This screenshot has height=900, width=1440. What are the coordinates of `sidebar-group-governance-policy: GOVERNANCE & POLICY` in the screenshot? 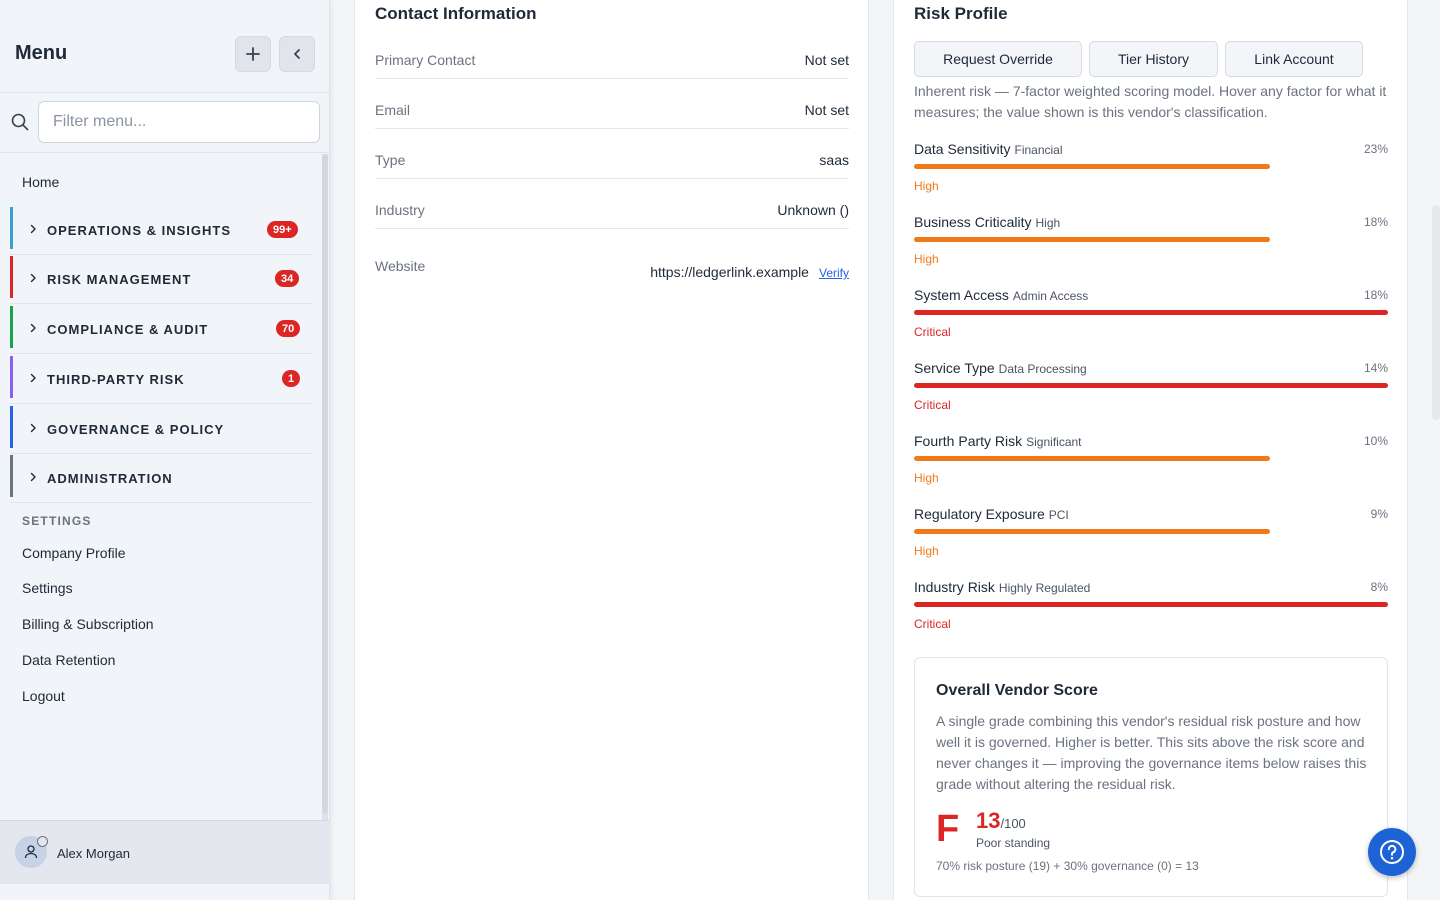 It's located at (161, 430).